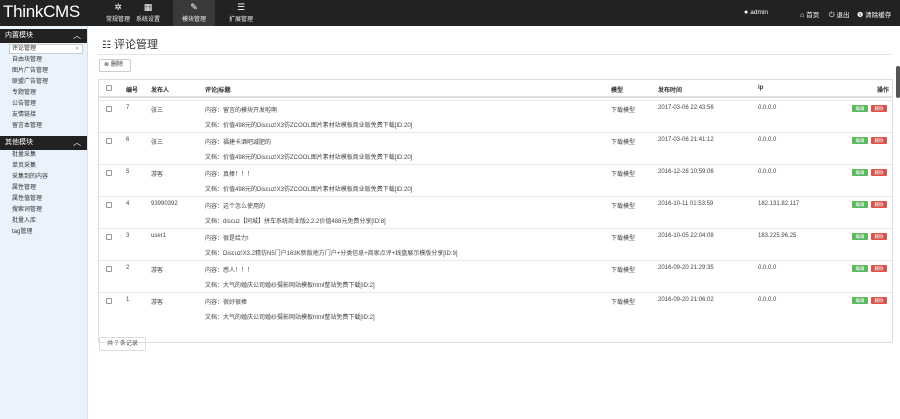  Describe the element at coordinates (43, 82) in the screenshot. I see `sidebar-item-alliance-ads: 联盟广告管理` at that location.